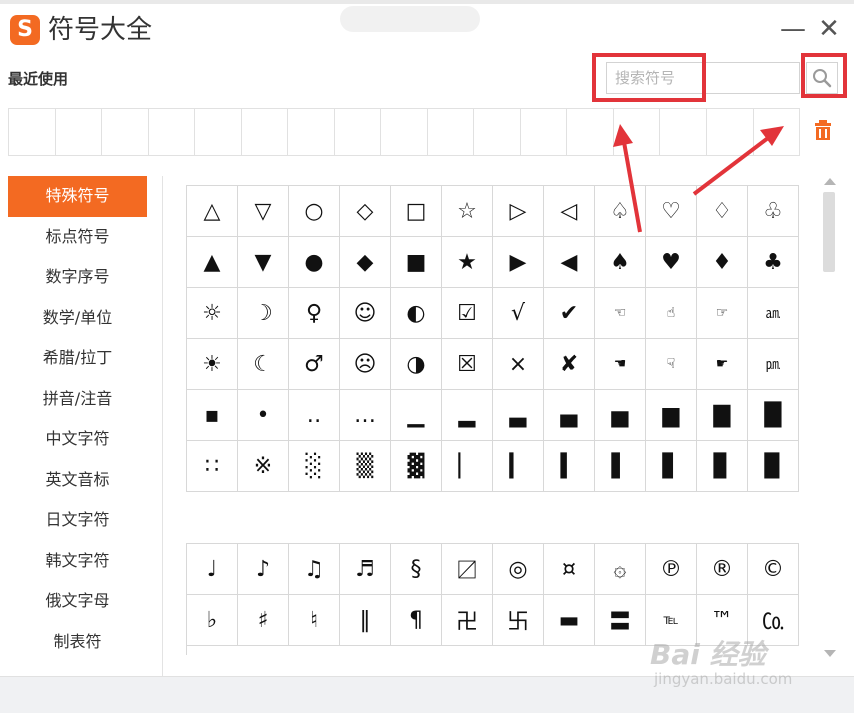 Image resolution: width=854 pixels, height=713 pixels. I want to click on symbol-cell: ∷, so click(212, 466).